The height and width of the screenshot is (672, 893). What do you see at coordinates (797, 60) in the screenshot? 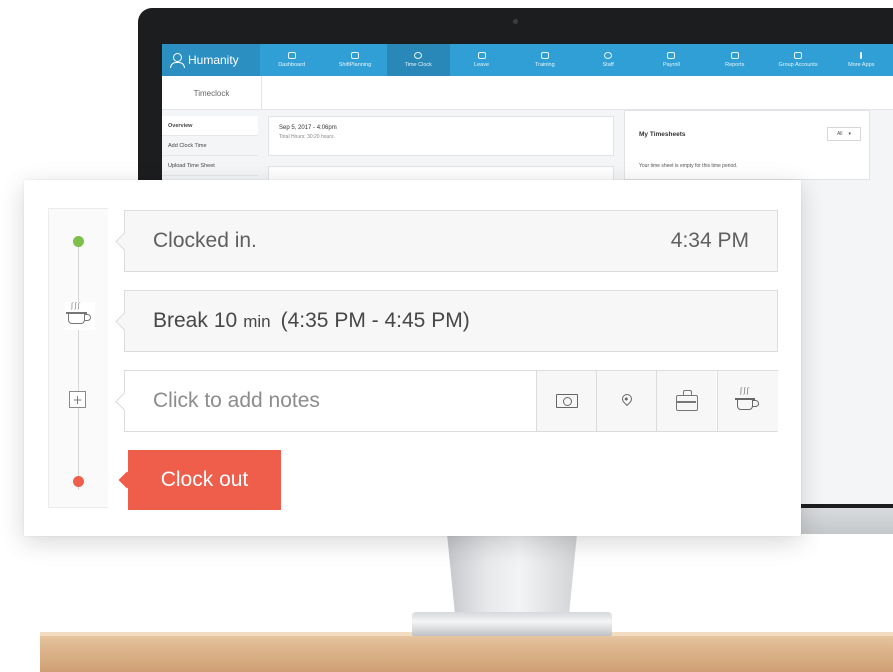
I see `nav-group-accounts: Group Accounts` at bounding box center [797, 60].